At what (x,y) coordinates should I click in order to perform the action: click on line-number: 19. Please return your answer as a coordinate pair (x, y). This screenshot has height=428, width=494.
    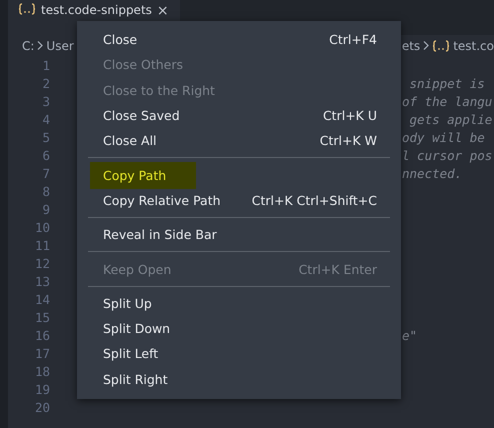
    Looking at the image, I should click on (42, 389).